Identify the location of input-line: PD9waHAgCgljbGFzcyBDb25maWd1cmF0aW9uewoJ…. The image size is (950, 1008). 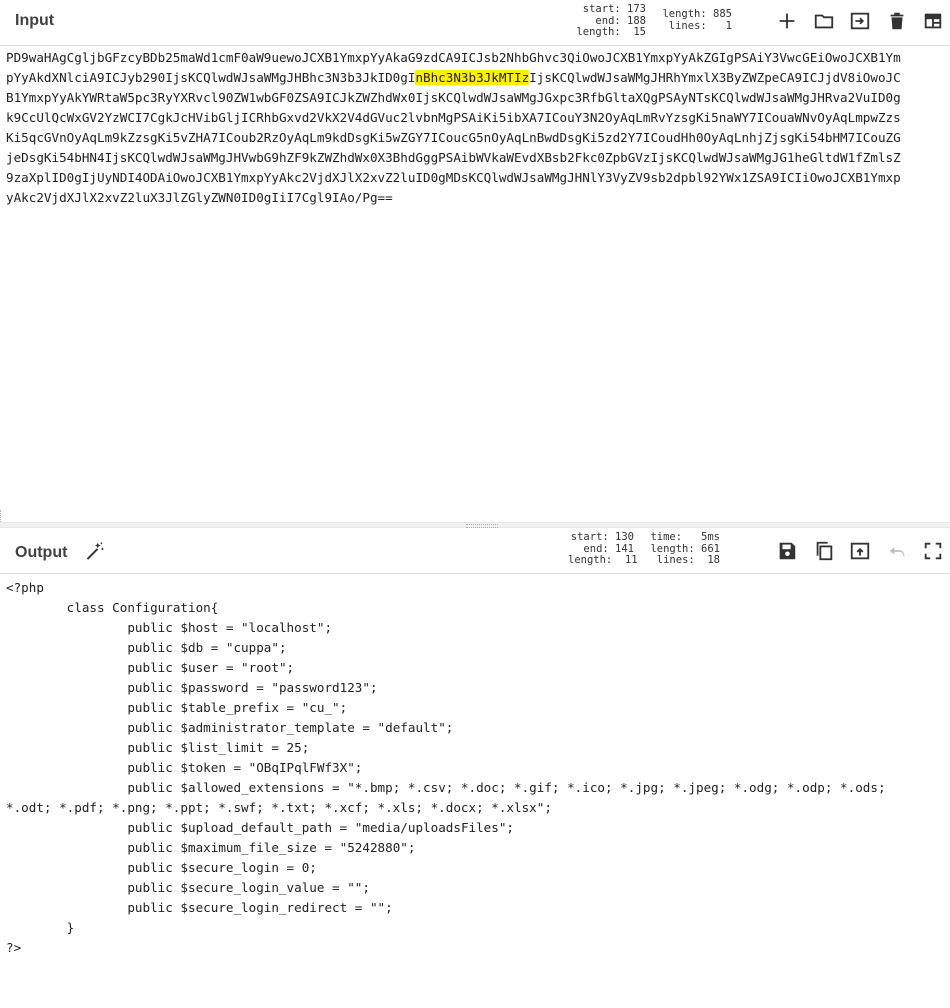
(478, 58).